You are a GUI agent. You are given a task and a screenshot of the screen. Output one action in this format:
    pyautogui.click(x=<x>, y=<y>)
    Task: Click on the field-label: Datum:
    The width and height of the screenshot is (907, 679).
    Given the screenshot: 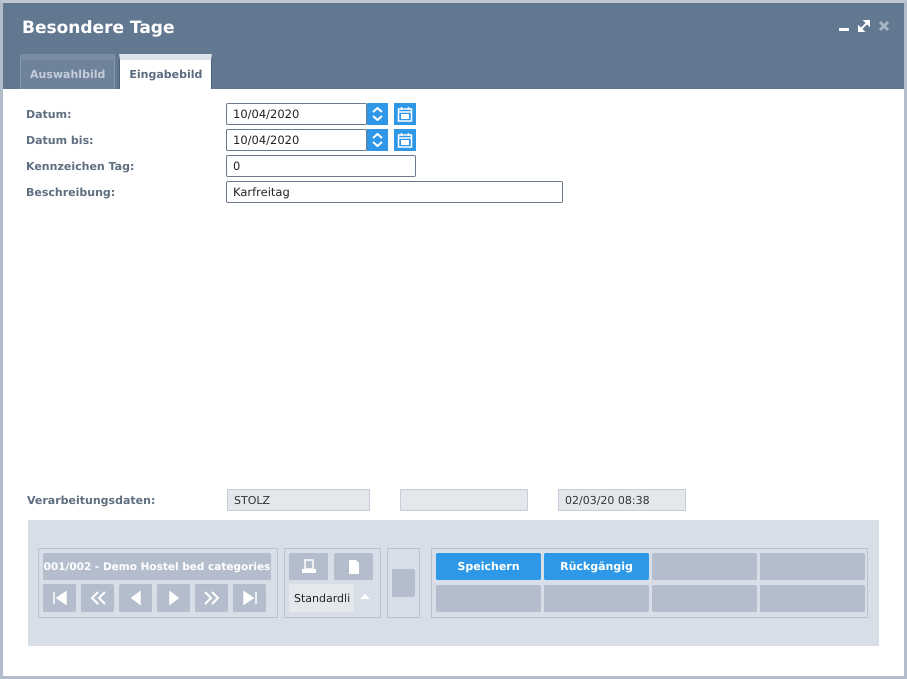 What is the action you would take?
    pyautogui.click(x=49, y=114)
    